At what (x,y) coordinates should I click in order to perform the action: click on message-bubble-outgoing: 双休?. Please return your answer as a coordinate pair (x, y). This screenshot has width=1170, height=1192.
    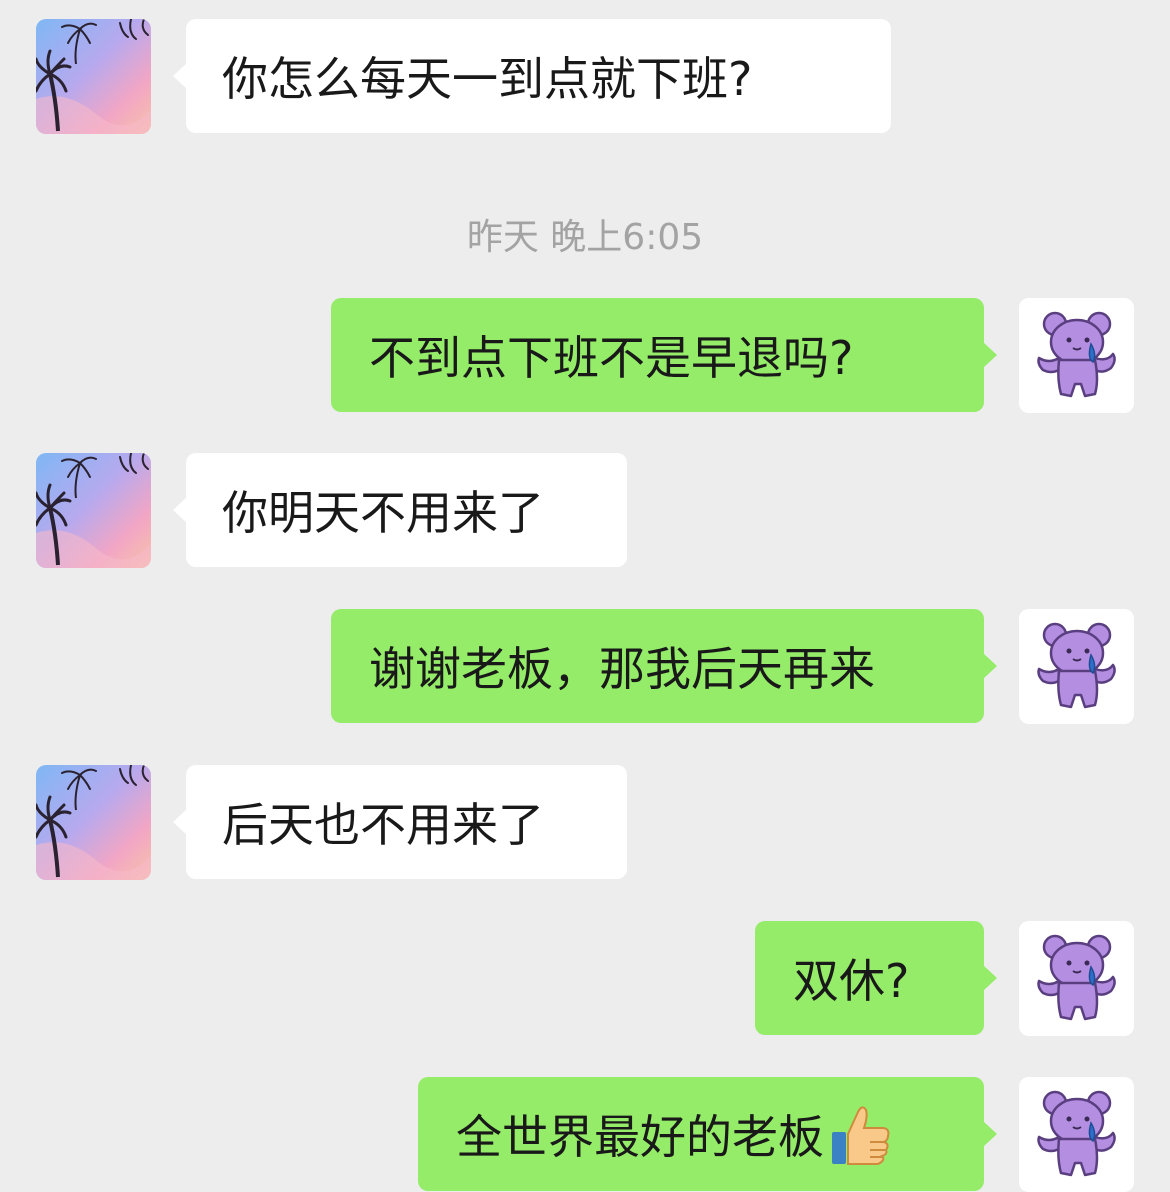
    Looking at the image, I should click on (876, 978).